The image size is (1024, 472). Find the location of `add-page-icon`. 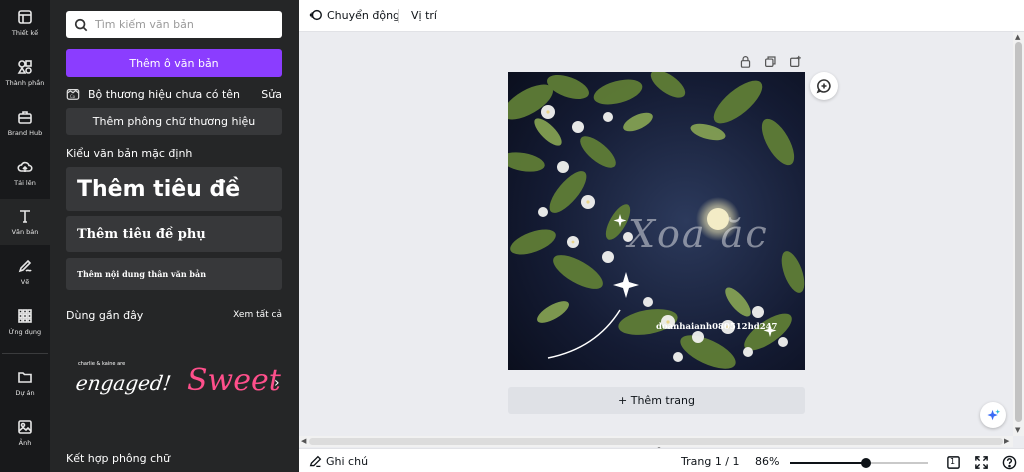

add-page-icon is located at coordinates (795, 61).